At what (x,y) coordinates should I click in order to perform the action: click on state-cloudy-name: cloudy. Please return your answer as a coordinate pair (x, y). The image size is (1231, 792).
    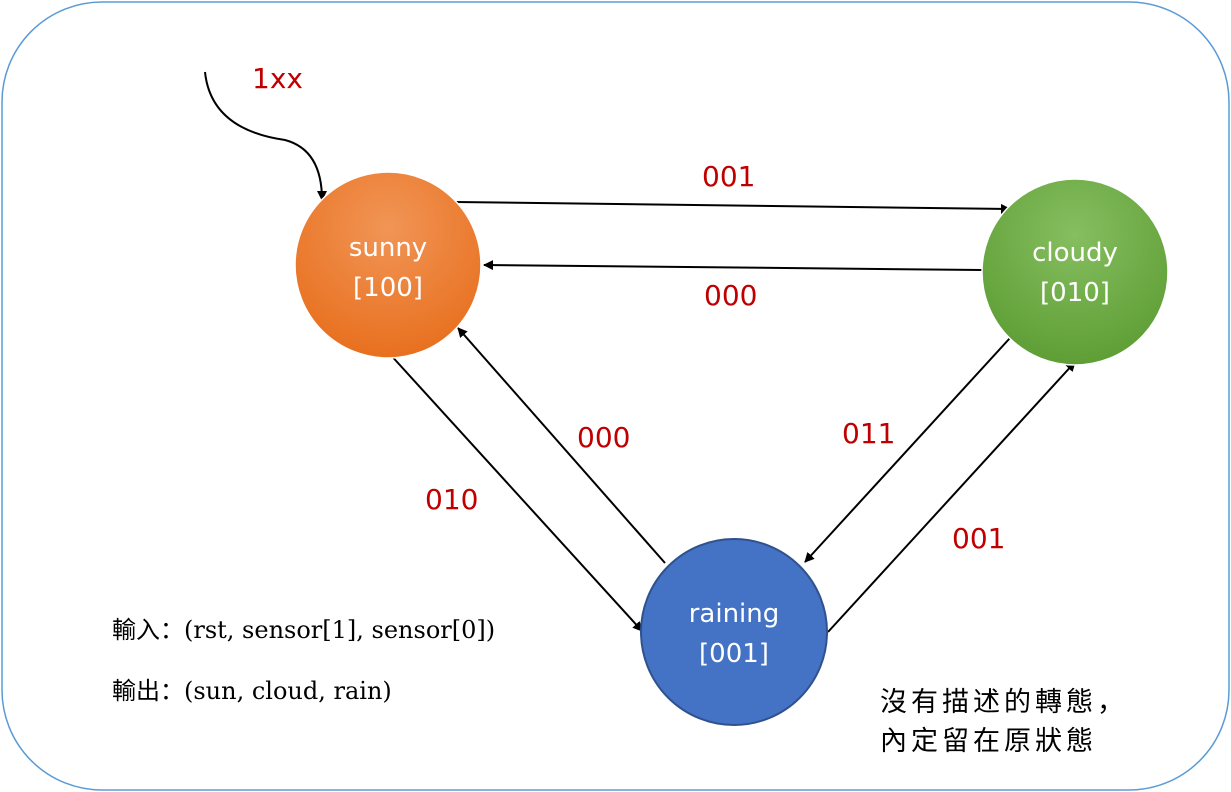
    Looking at the image, I should click on (1075, 253).